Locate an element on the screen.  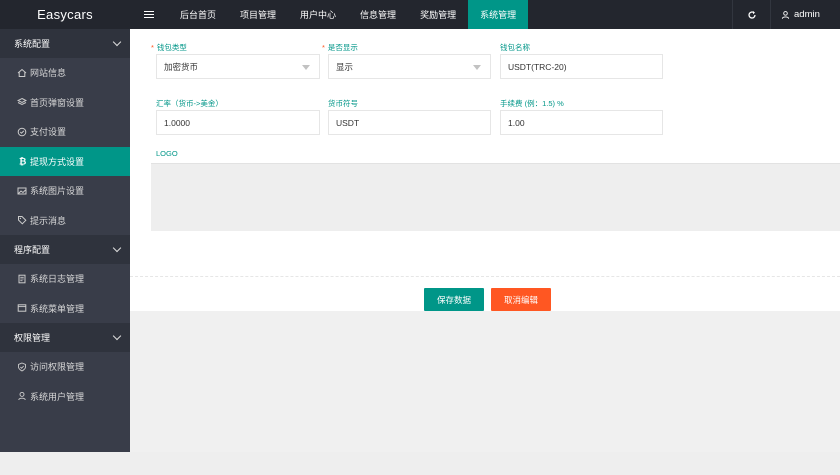
sidebar-item-label: 首页弹窗设置 is located at coordinates (57, 102).